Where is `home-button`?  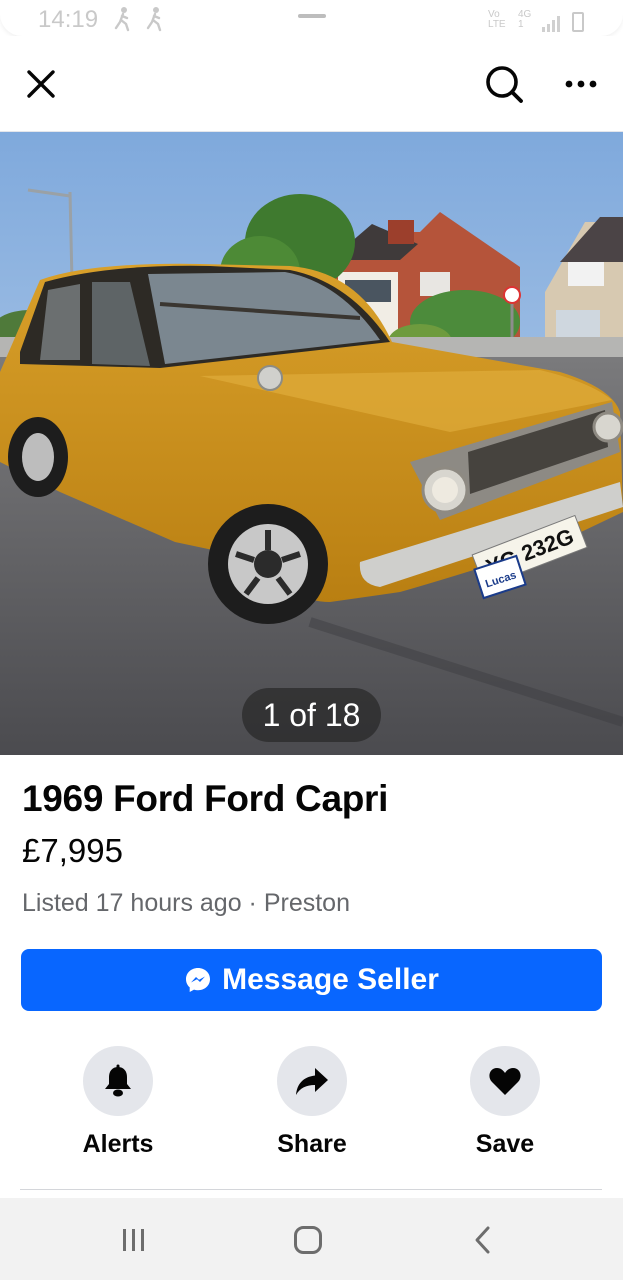
home-button is located at coordinates (308, 1240).